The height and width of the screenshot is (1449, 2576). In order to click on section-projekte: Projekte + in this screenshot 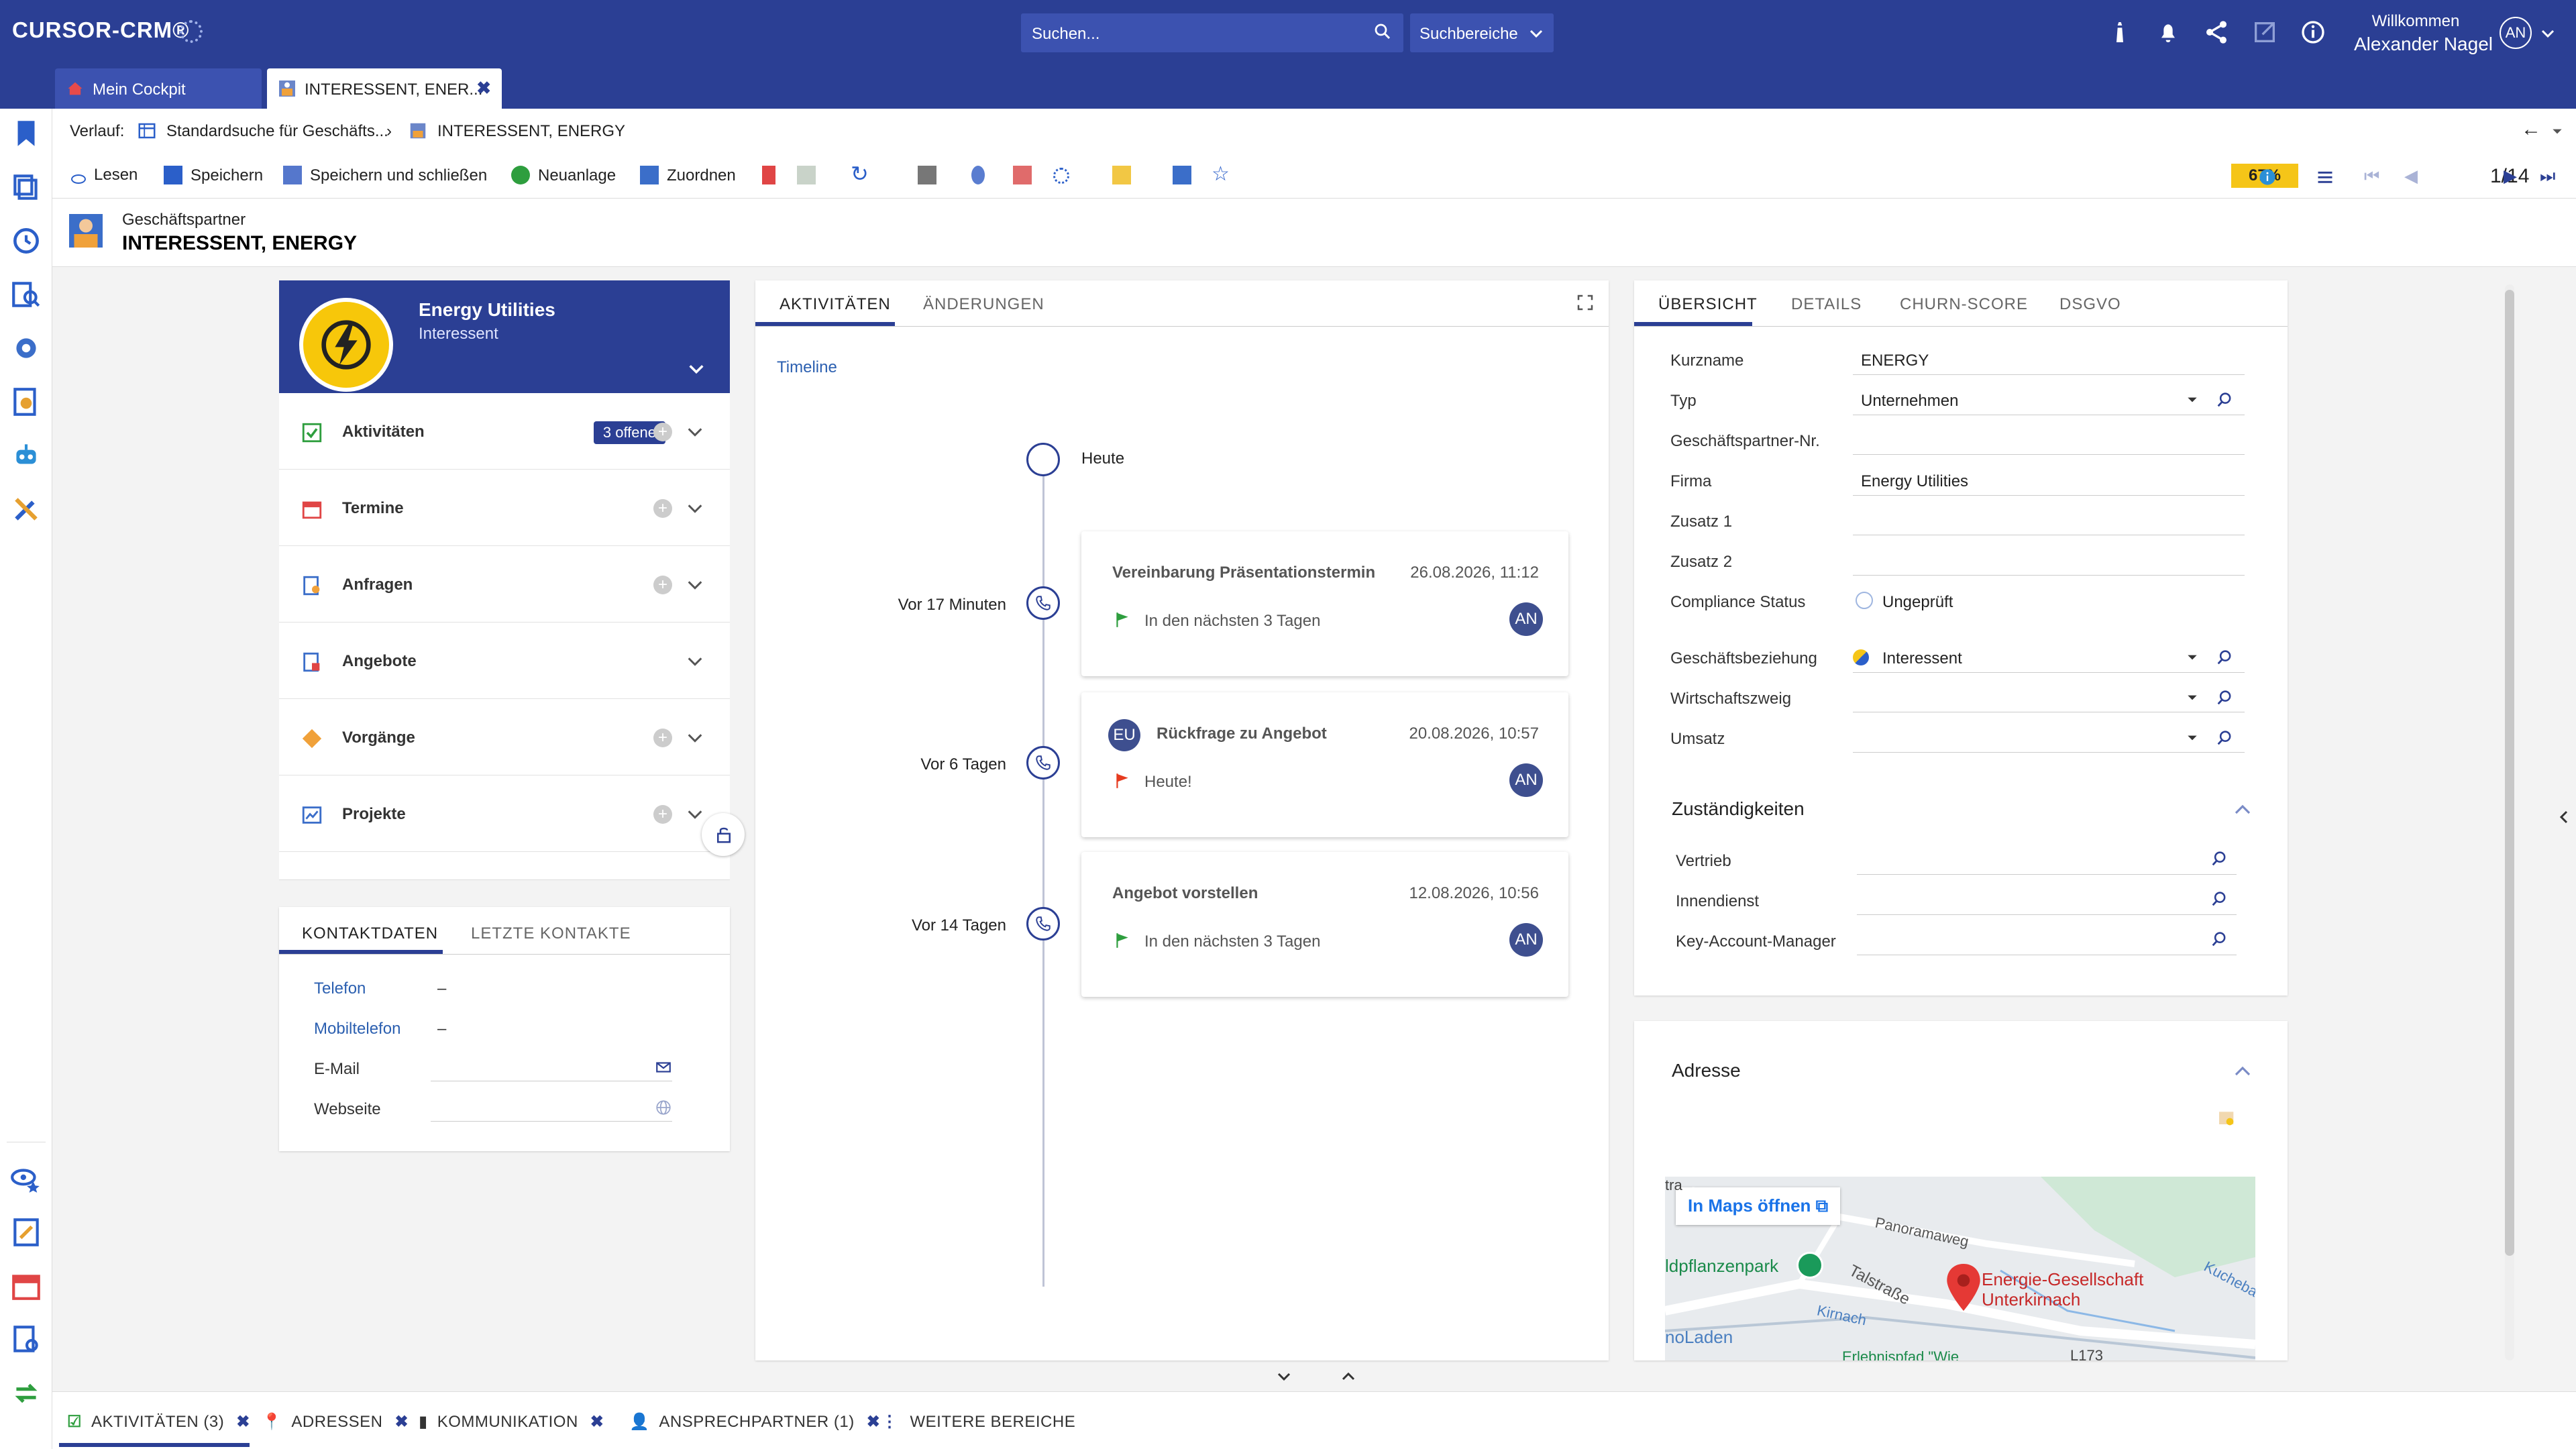, I will do `click(504, 813)`.